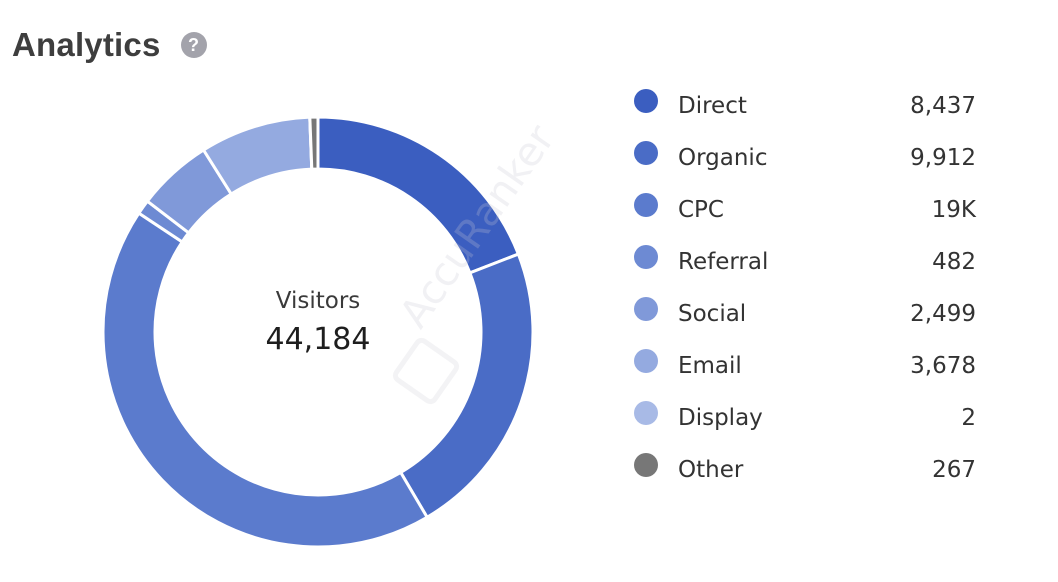 This screenshot has height=582, width=1058. I want to click on legend-value: 19K, so click(953, 210).